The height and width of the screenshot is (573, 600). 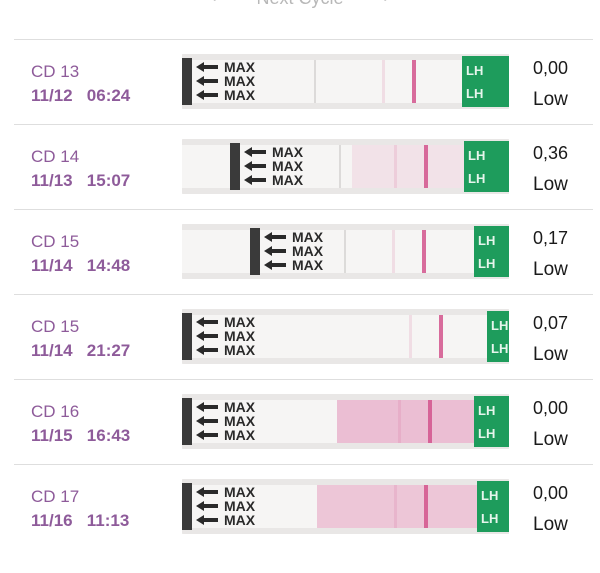 What do you see at coordinates (551, 238) in the screenshot?
I see `lh-value: 0,17` at bounding box center [551, 238].